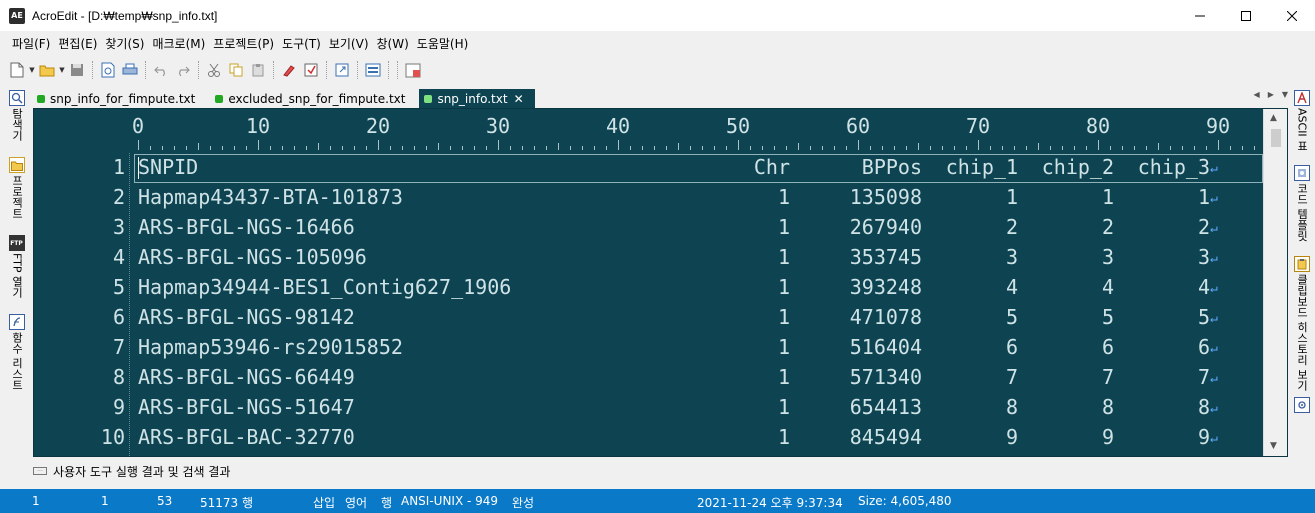 The image size is (1315, 513). What do you see at coordinates (1301, 120) in the screenshot?
I see `side-ascii-button: ASCII 표` at bounding box center [1301, 120].